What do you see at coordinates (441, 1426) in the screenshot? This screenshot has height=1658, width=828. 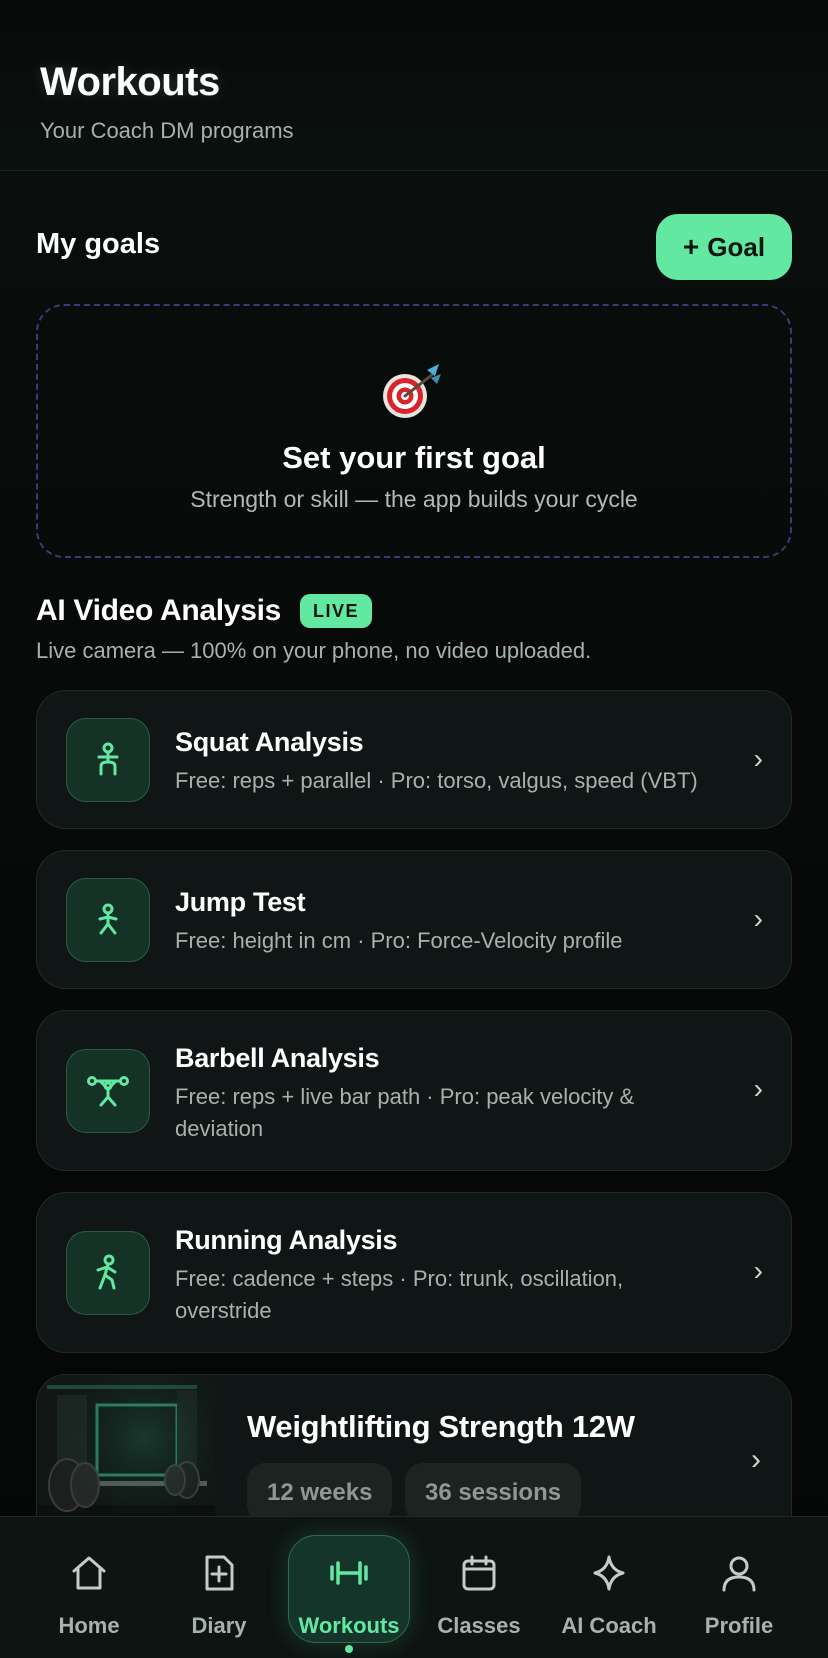 I see `program-title: Weightlifting Strength 12W` at bounding box center [441, 1426].